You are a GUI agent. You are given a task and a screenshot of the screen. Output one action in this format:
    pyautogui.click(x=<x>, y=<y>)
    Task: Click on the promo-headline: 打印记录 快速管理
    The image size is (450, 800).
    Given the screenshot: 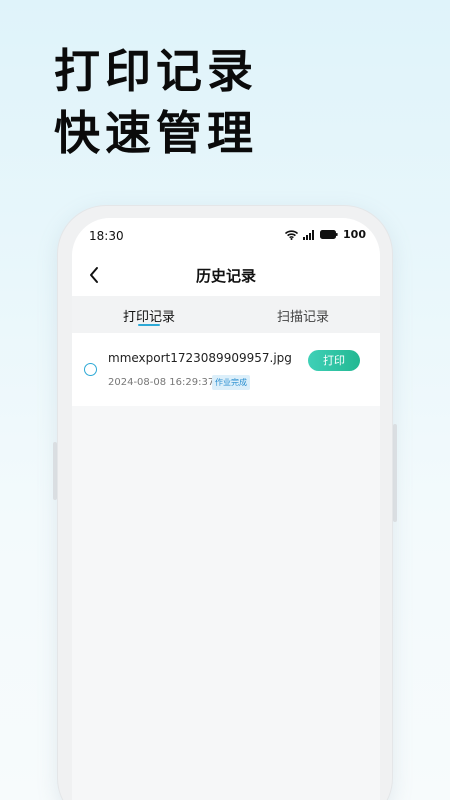 What is the action you would take?
    pyautogui.click(x=156, y=102)
    